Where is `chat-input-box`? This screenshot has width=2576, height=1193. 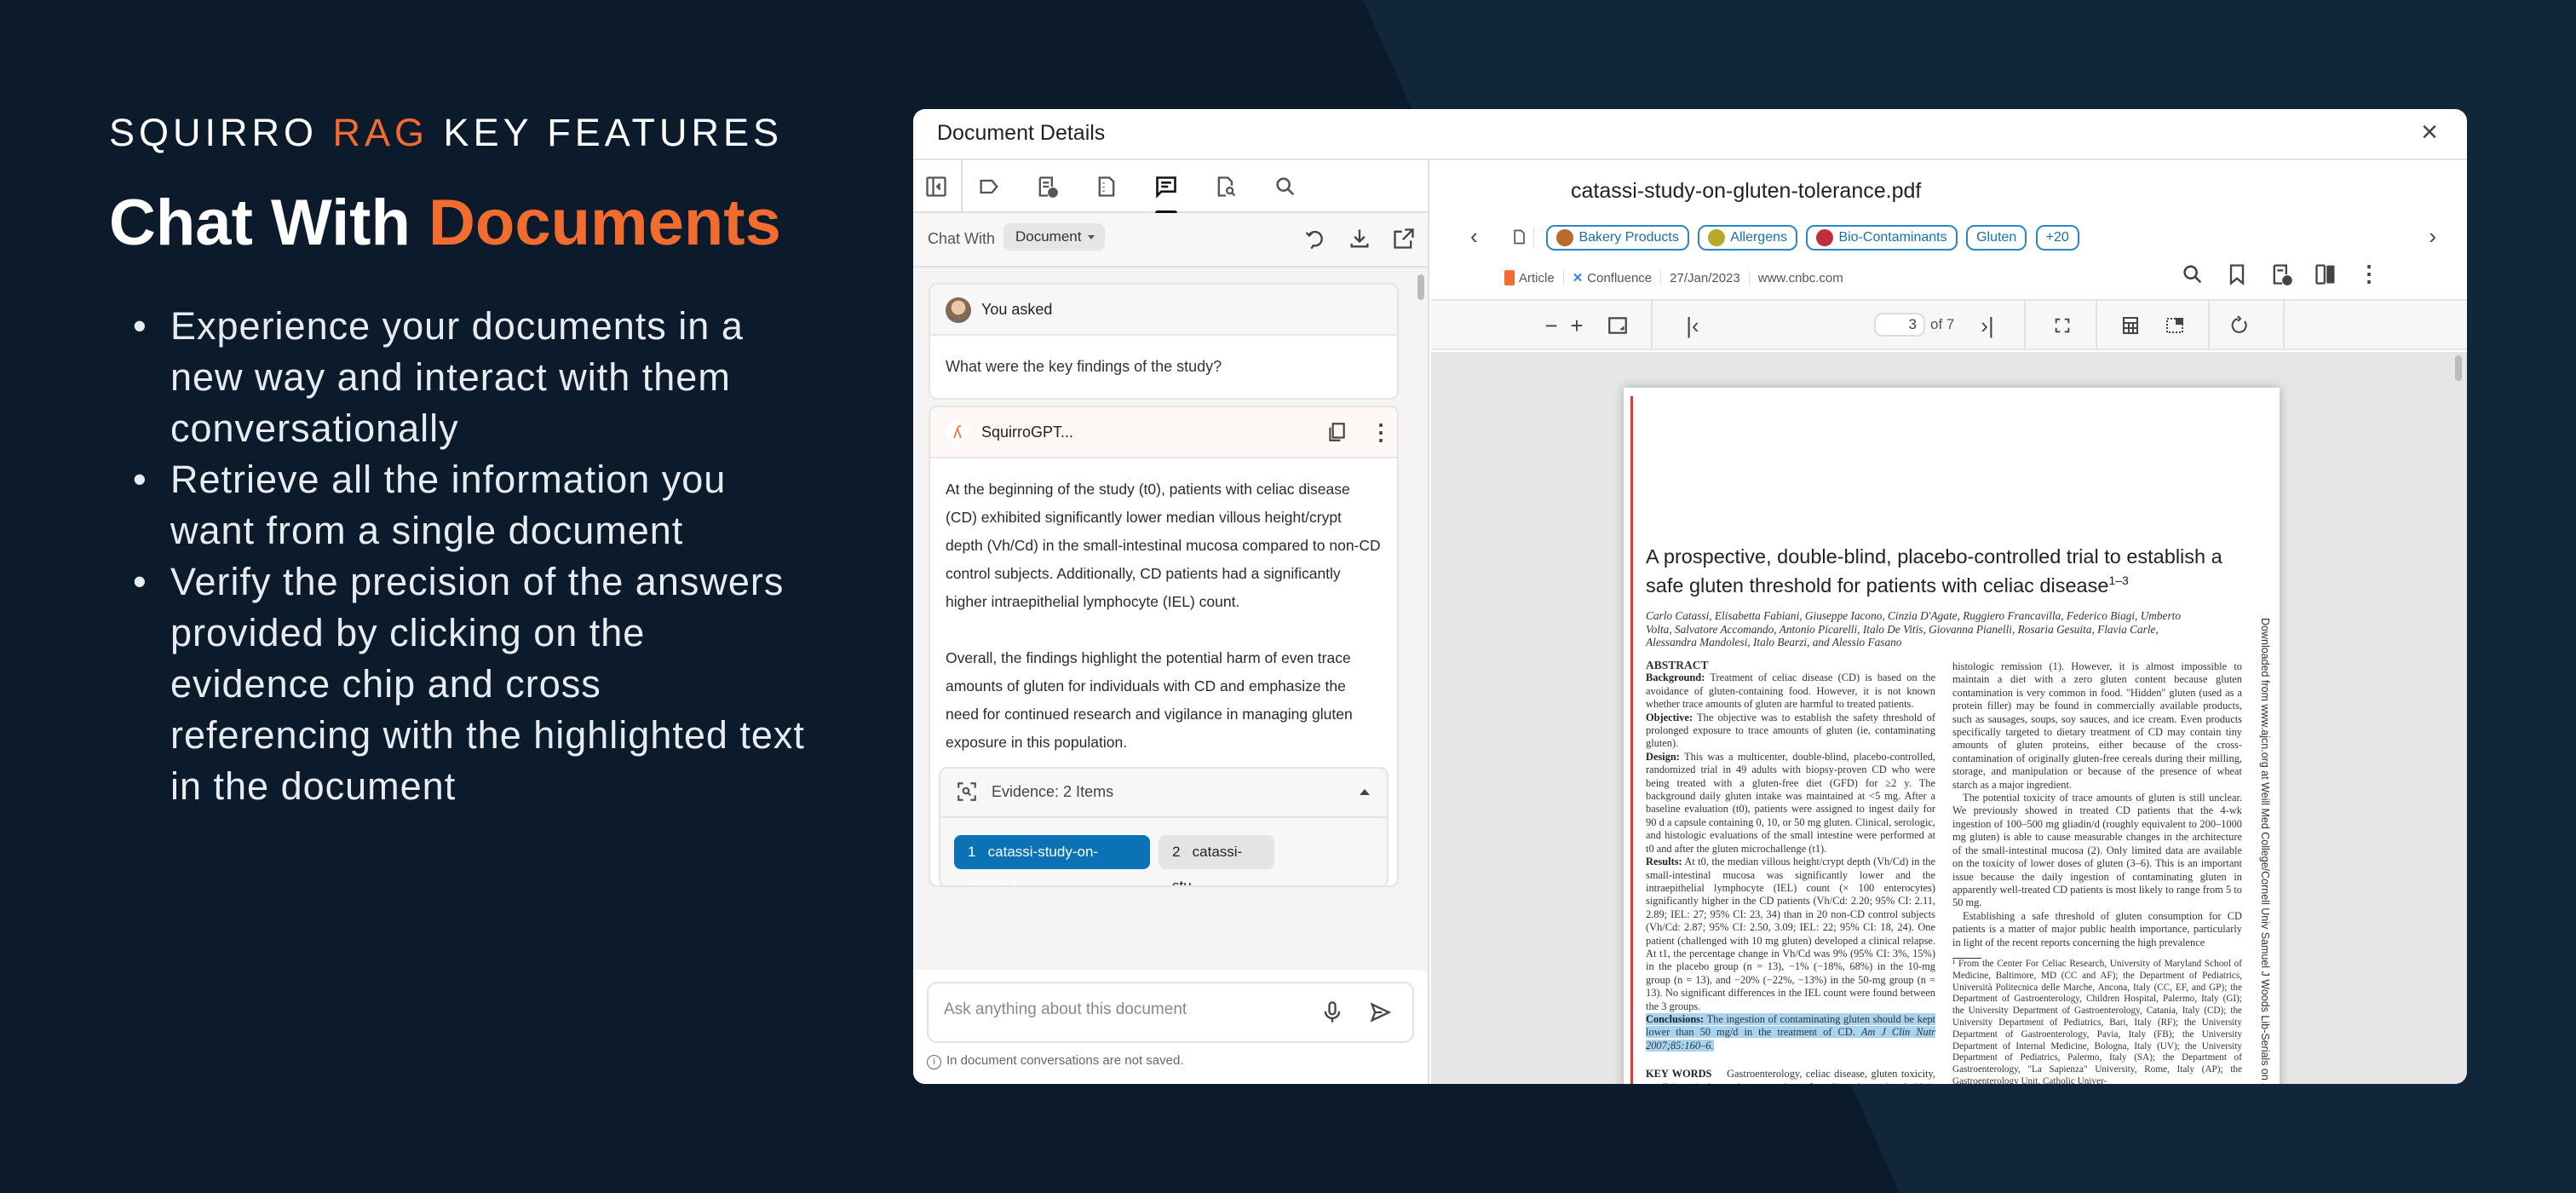
chat-input-box is located at coordinates (1171, 1012).